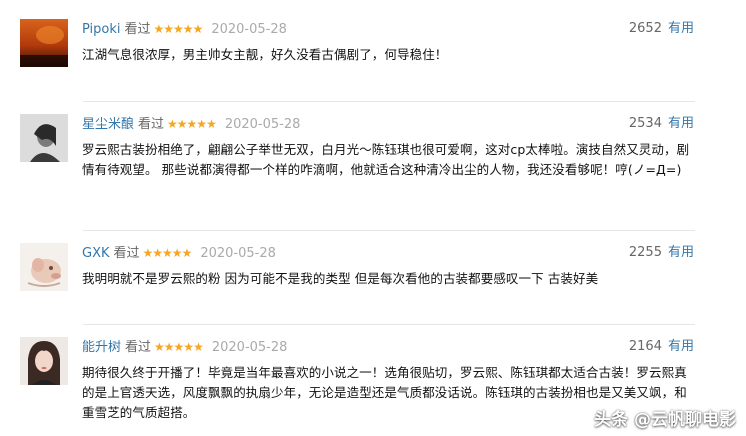 The height and width of the screenshot is (436, 746). What do you see at coordinates (96, 253) in the screenshot?
I see `username-link: GXK` at bounding box center [96, 253].